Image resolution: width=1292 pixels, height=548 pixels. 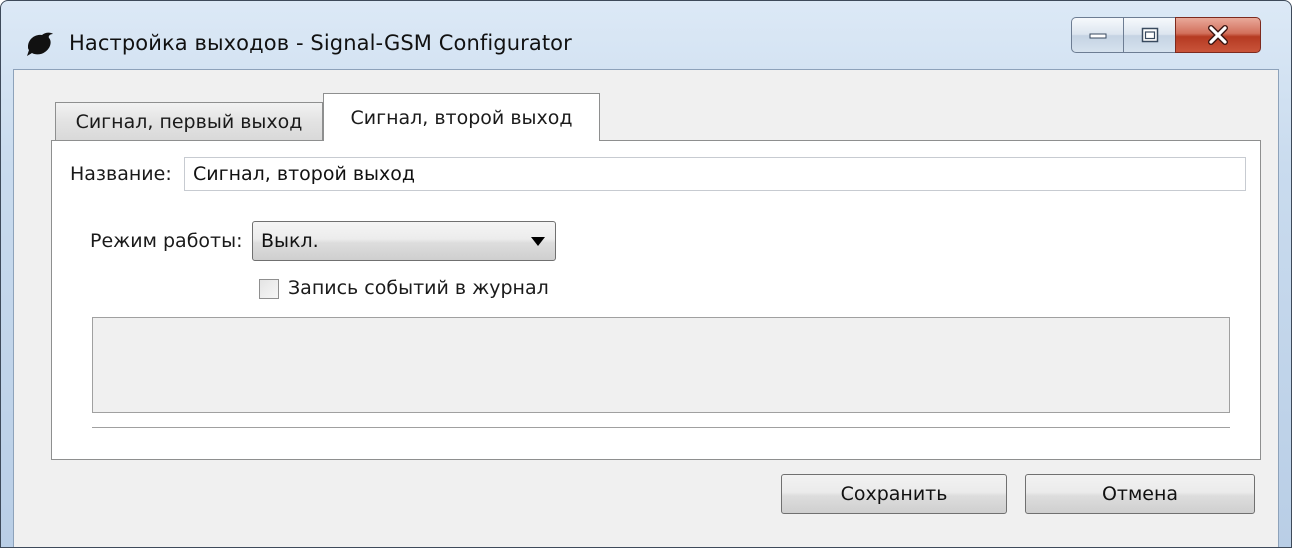 I want to click on close-button, so click(x=1218, y=35).